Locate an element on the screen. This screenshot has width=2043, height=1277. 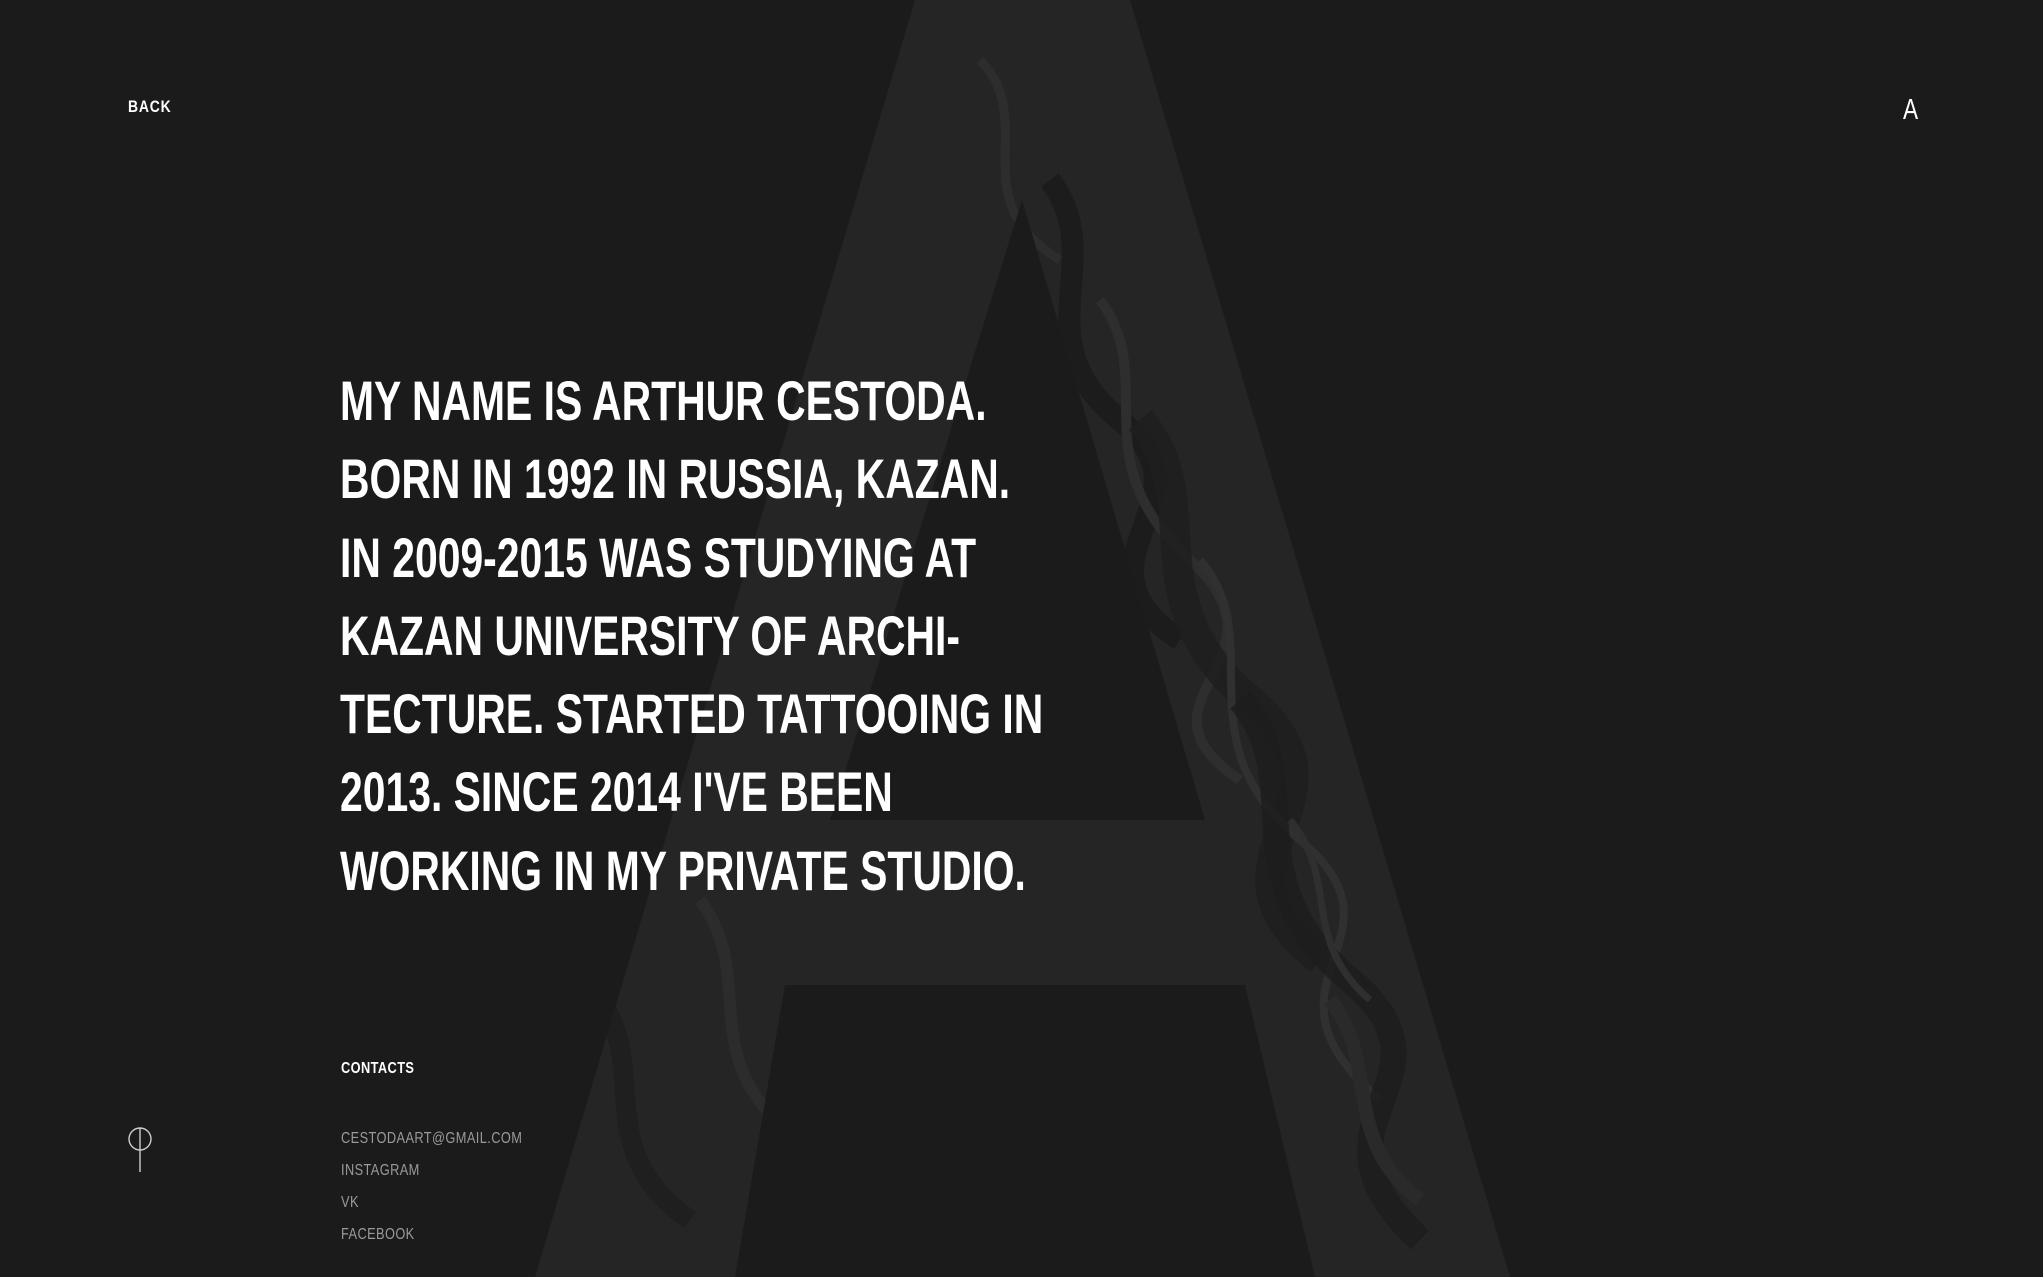
contacts-heading: CONTACTS is located at coordinates (378, 1068).